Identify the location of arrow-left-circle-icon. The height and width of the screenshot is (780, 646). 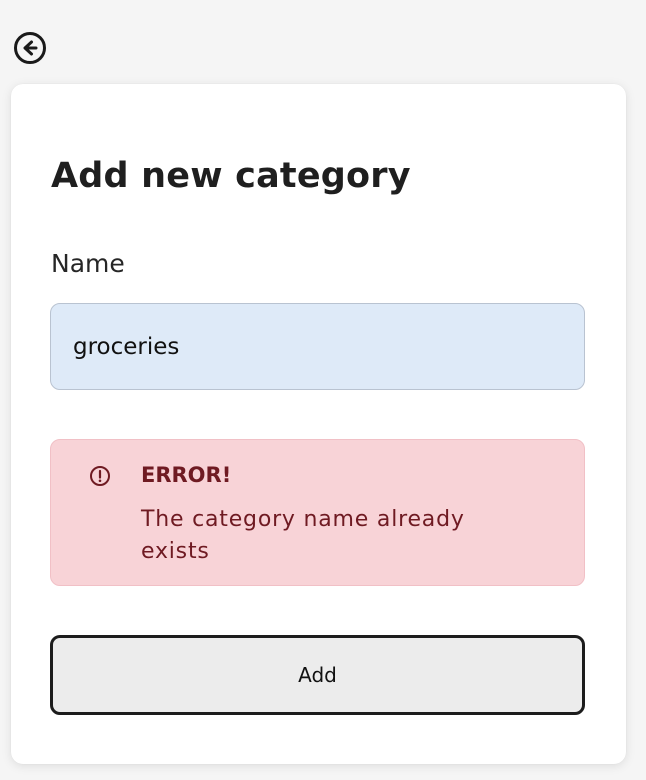
(30, 48).